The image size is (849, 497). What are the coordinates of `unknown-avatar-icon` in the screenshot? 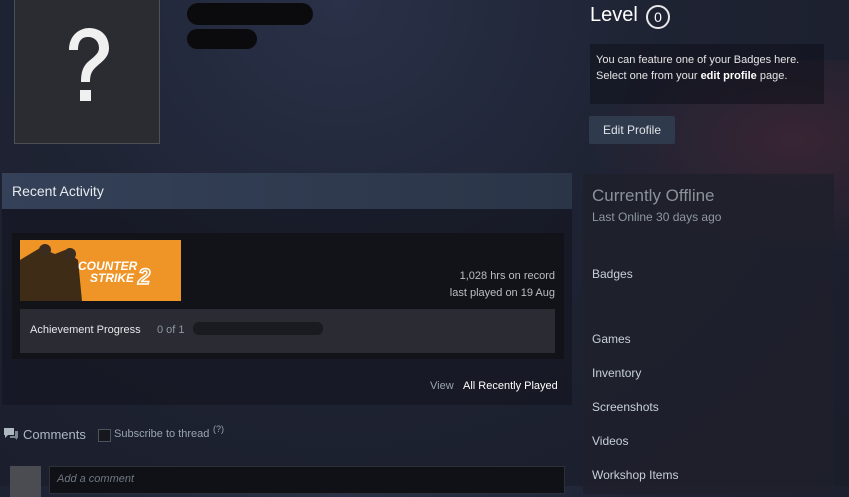 It's located at (87, 71).